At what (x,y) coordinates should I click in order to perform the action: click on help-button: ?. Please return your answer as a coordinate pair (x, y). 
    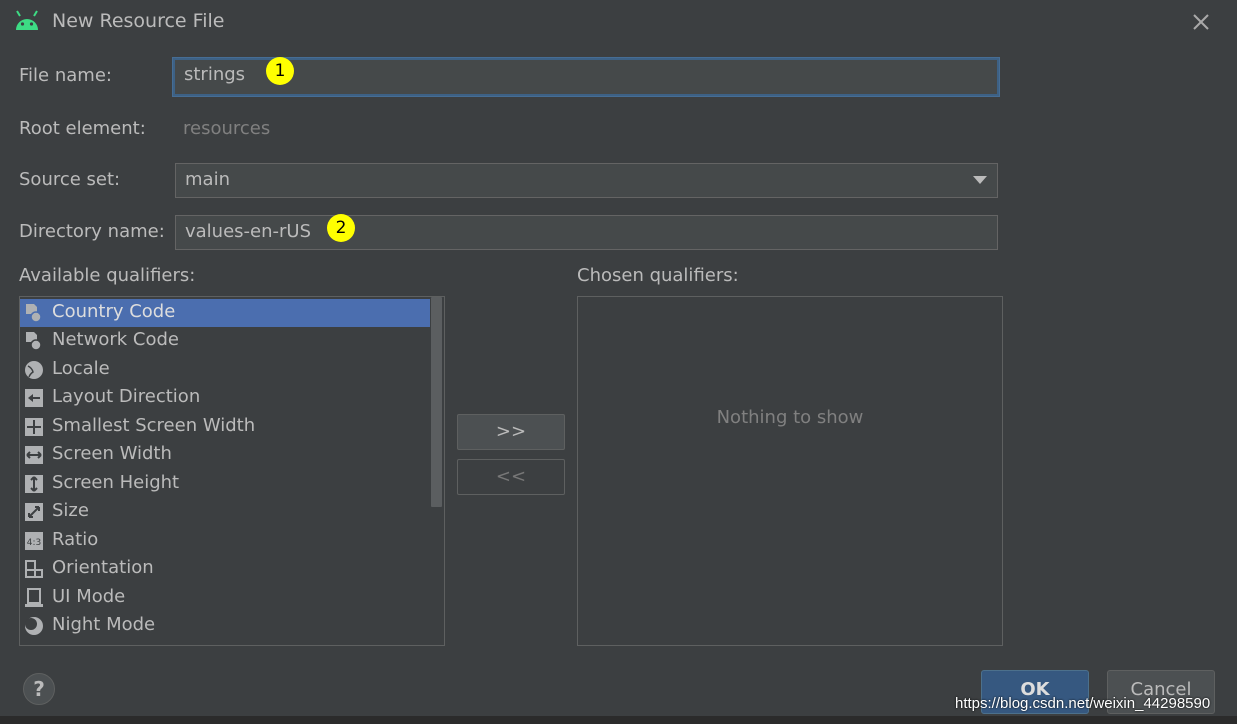
    Looking at the image, I should click on (39, 689).